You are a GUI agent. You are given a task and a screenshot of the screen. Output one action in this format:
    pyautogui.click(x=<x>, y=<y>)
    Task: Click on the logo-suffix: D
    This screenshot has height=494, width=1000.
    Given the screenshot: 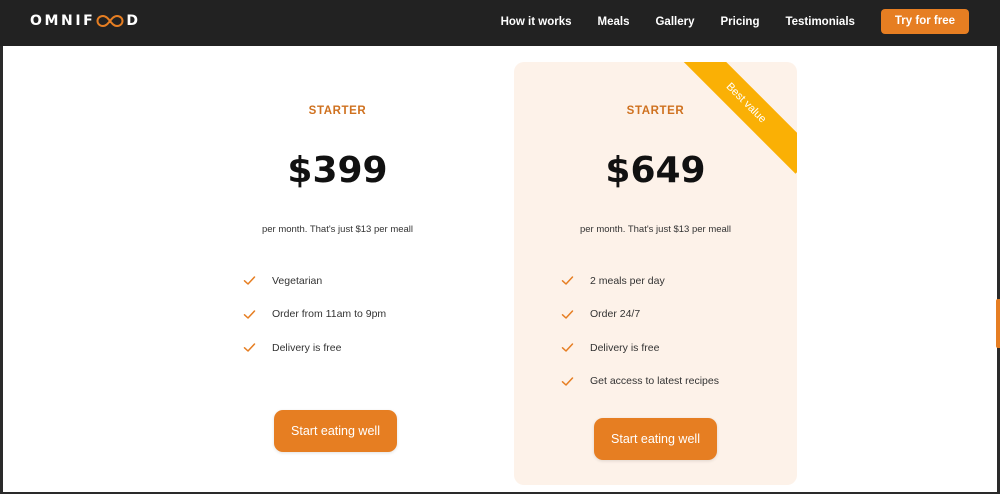 What is the action you would take?
    pyautogui.click(x=133, y=21)
    